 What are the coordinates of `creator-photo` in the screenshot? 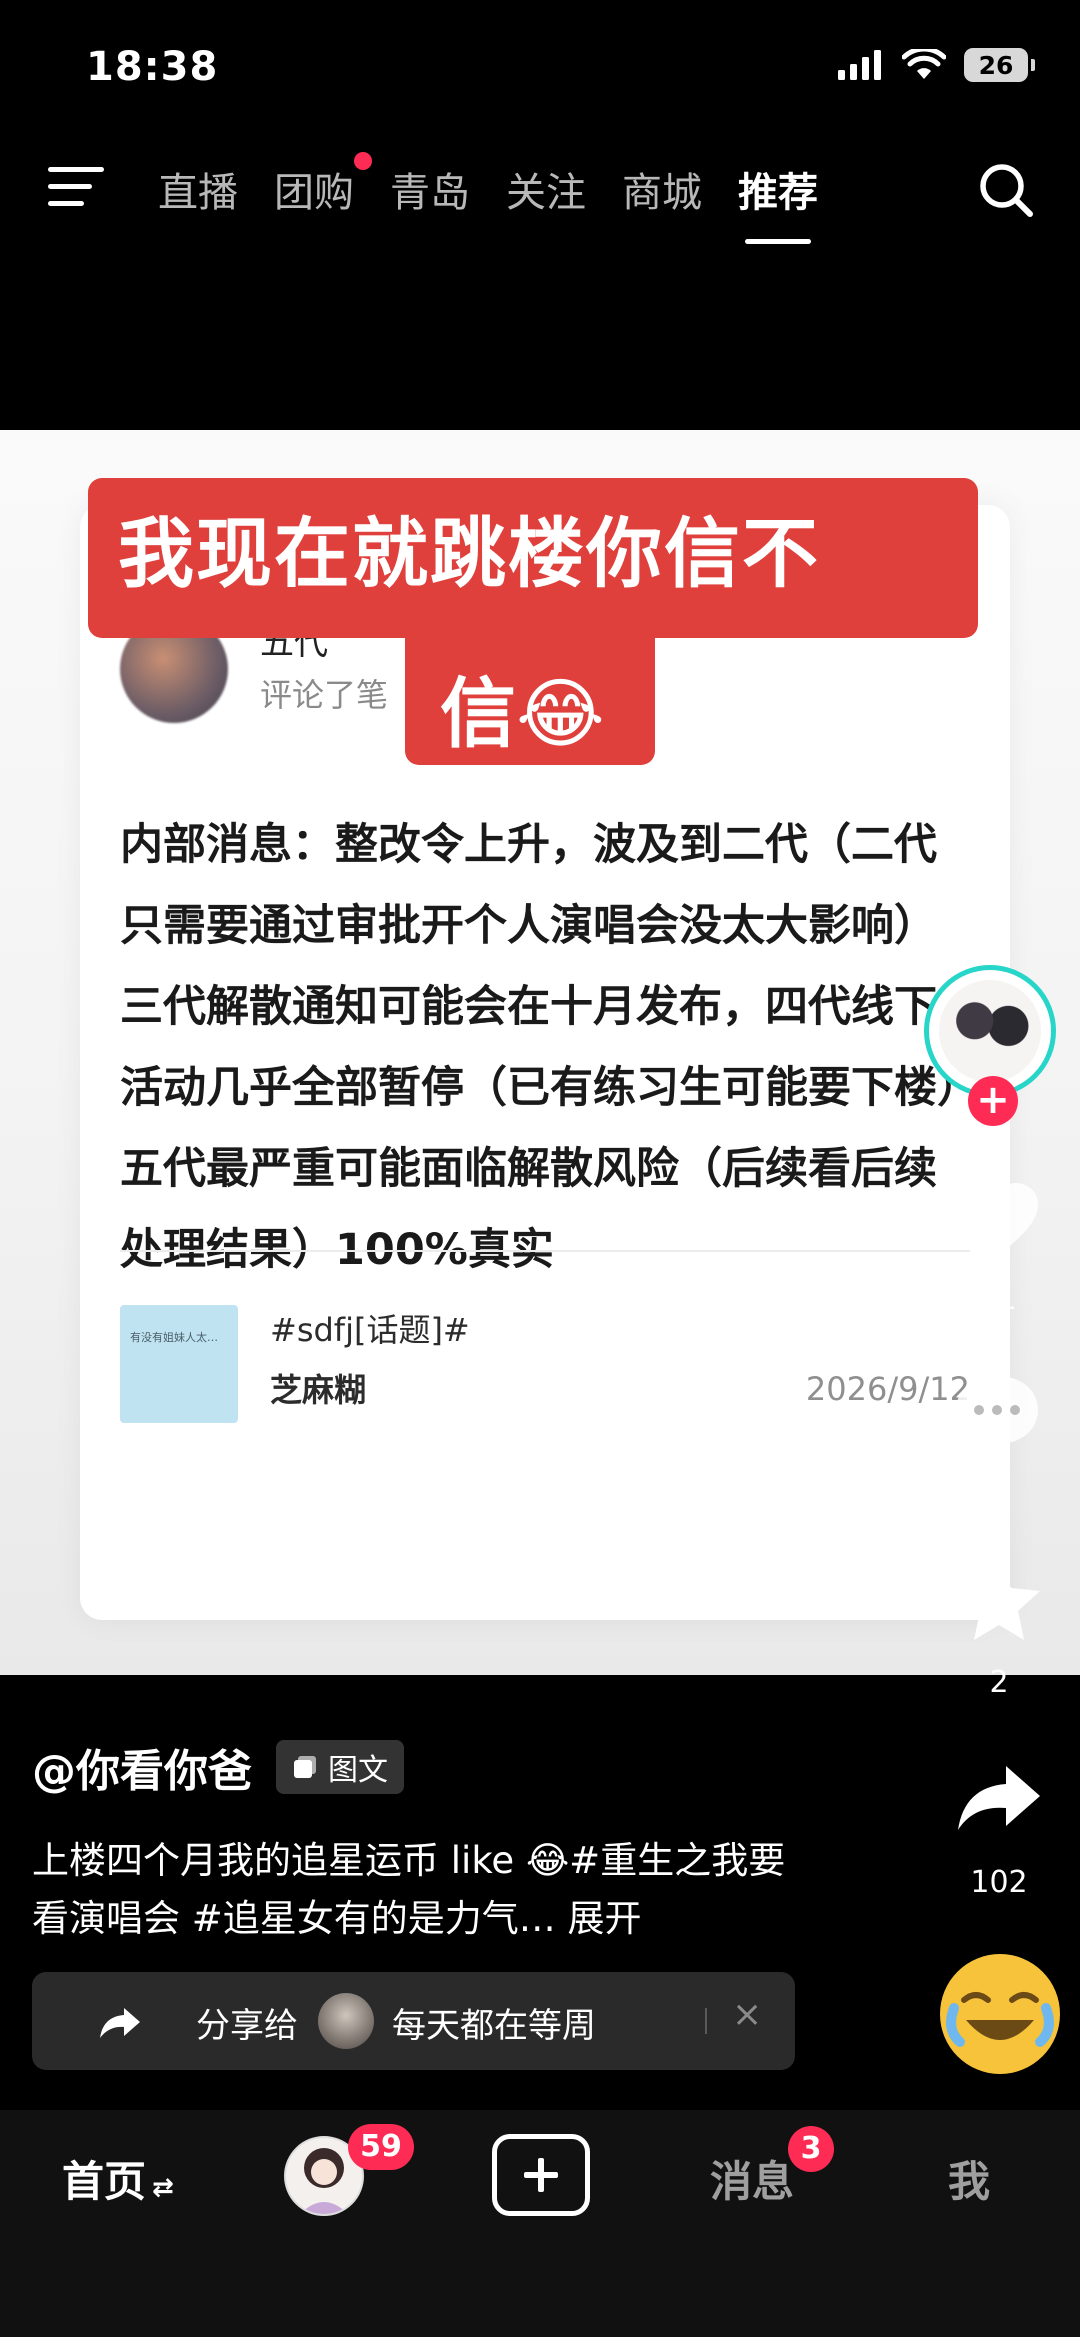 It's located at (990, 1031).